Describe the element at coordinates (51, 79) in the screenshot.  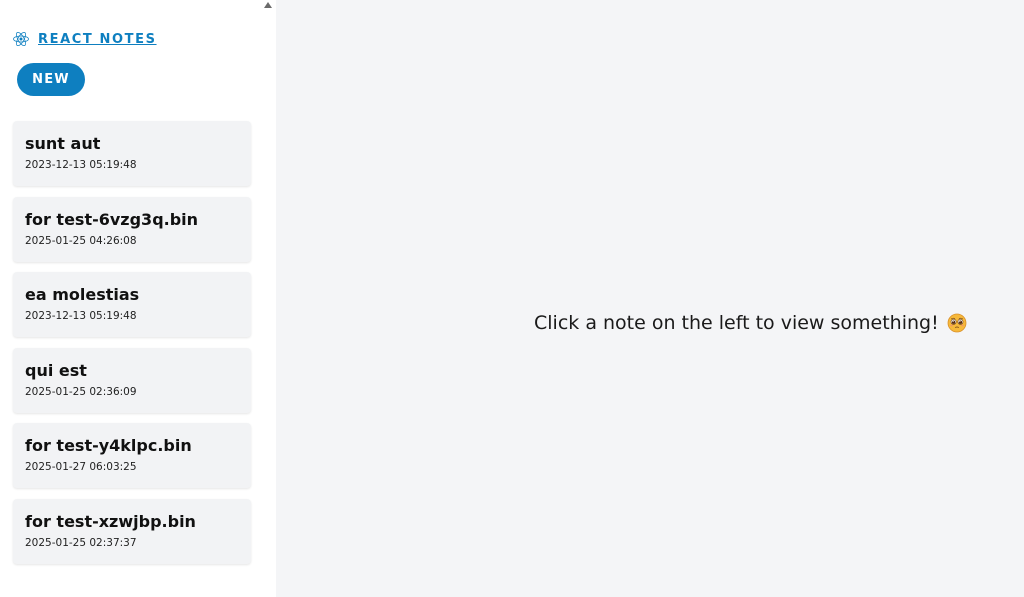
I see `new-note-button: NEW` at that location.